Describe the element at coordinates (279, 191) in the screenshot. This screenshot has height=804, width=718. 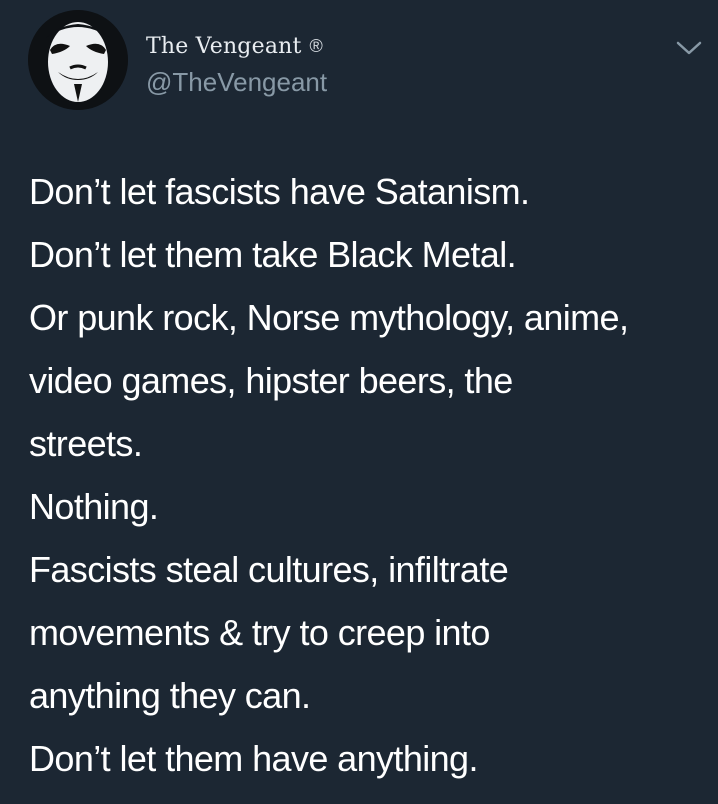
I see `tweet-line: Don’t let fascists have Satanism.` at that location.